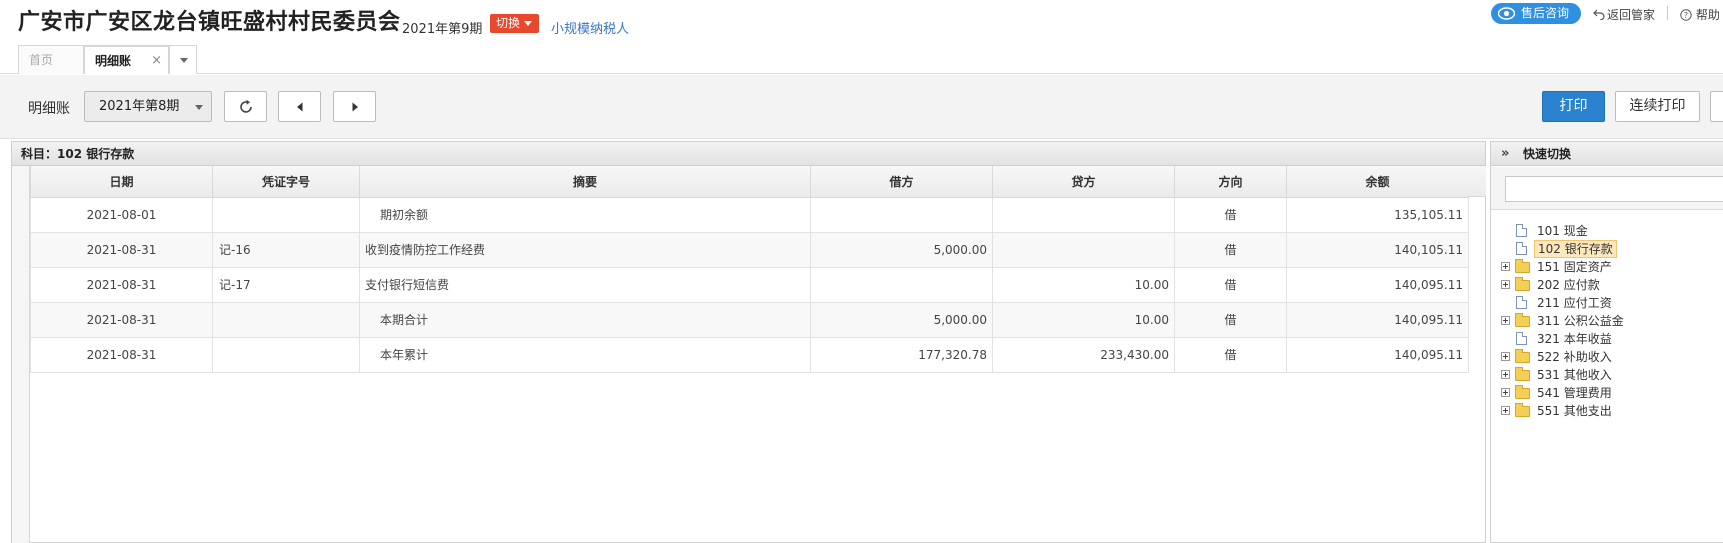 The width and height of the screenshot is (1723, 543). Describe the element at coordinates (156, 61) in the screenshot. I see `close-icon: ×` at that location.